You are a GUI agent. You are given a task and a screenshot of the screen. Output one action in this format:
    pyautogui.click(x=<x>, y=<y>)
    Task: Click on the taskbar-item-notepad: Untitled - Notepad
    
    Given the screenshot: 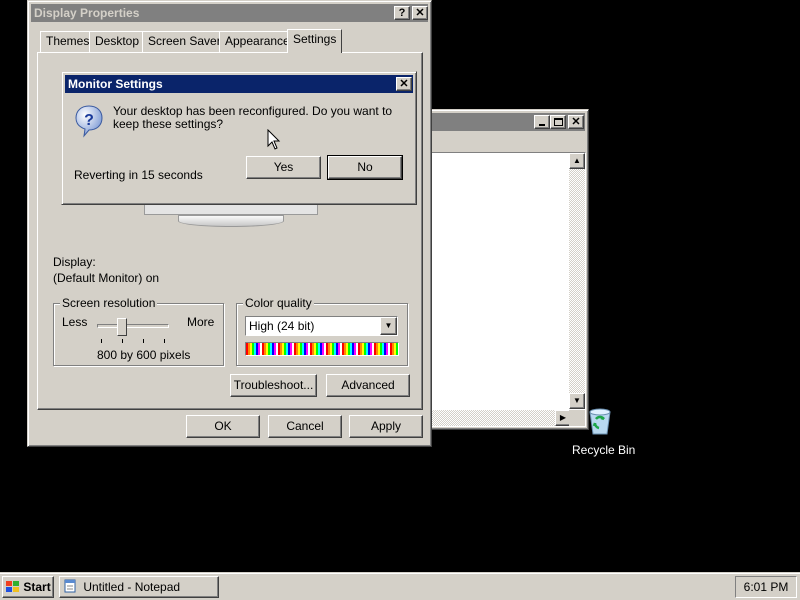 What is the action you would take?
    pyautogui.click(x=139, y=587)
    